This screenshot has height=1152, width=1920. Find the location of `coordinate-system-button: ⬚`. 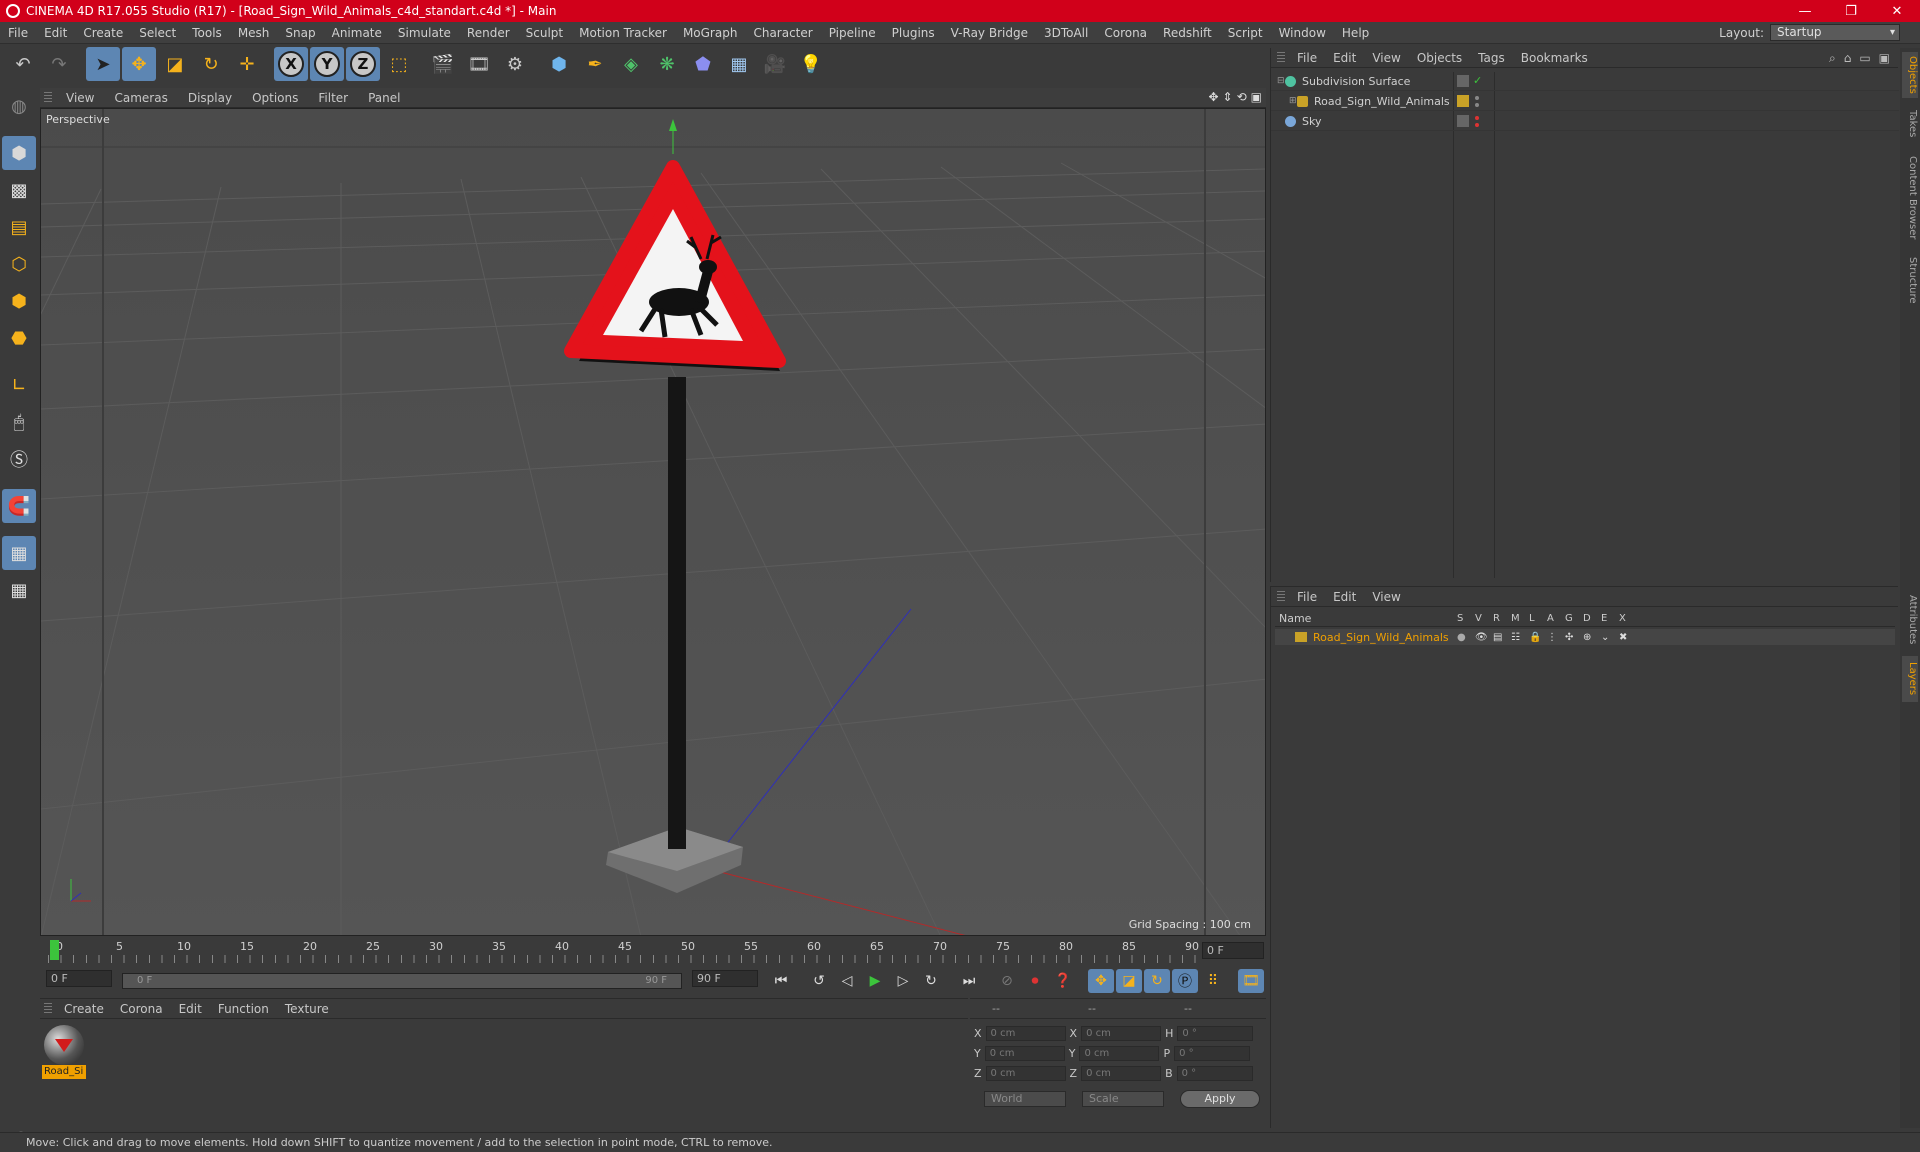

coordinate-system-button: ⬚ is located at coordinates (399, 64).